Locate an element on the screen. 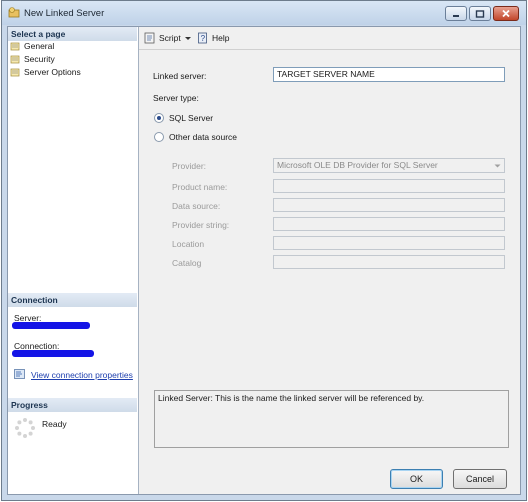 This screenshot has height=502, width=528. ok-button: OK is located at coordinates (416, 479).